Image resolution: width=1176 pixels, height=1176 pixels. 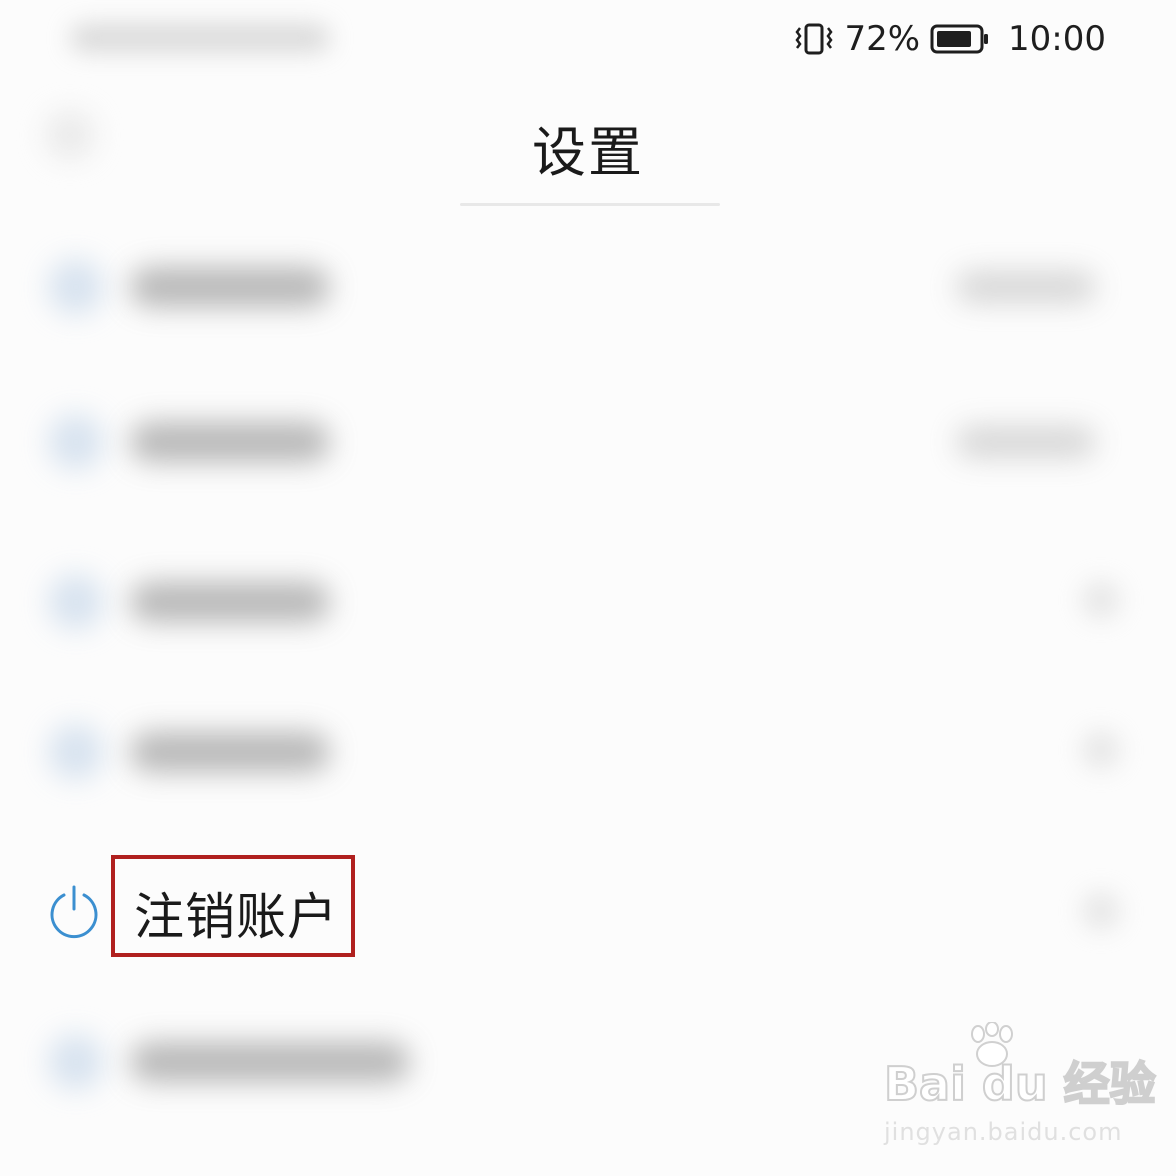 What do you see at coordinates (814, 39) in the screenshot?
I see `vibrate-icon` at bounding box center [814, 39].